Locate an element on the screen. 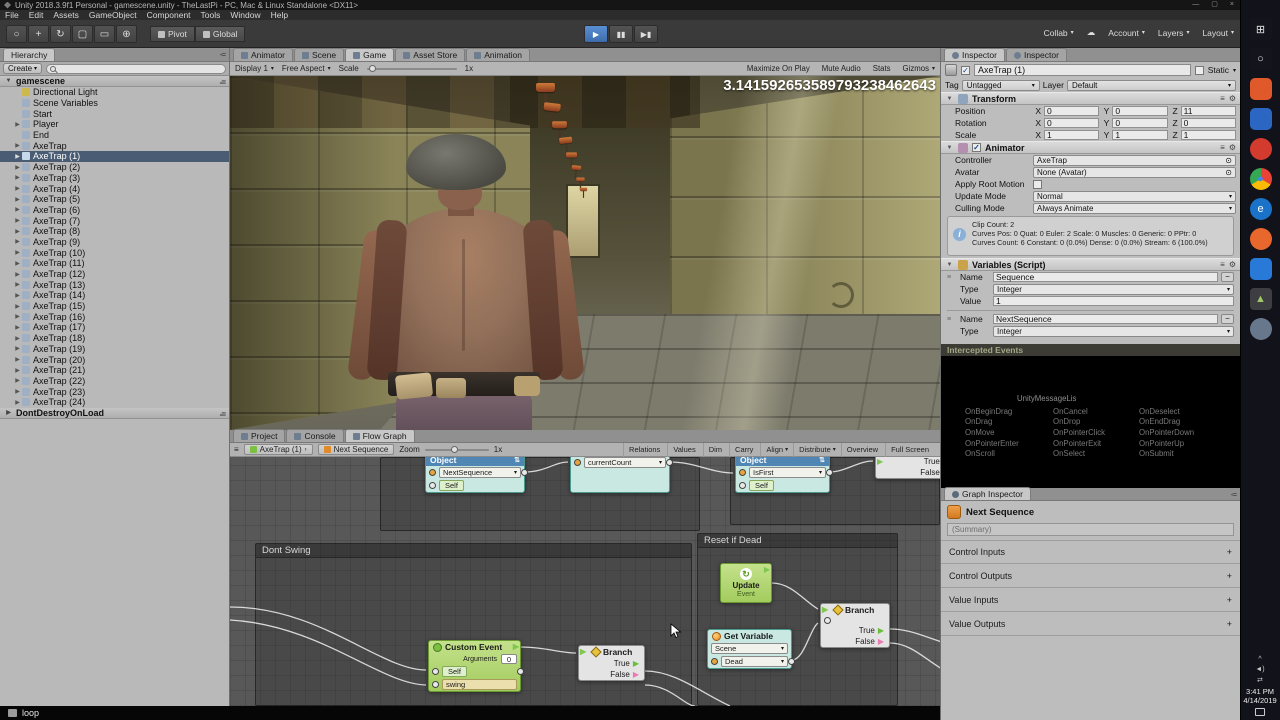 The height and width of the screenshot is (720, 1280). menu-item: Edit is located at coordinates (36, 15).